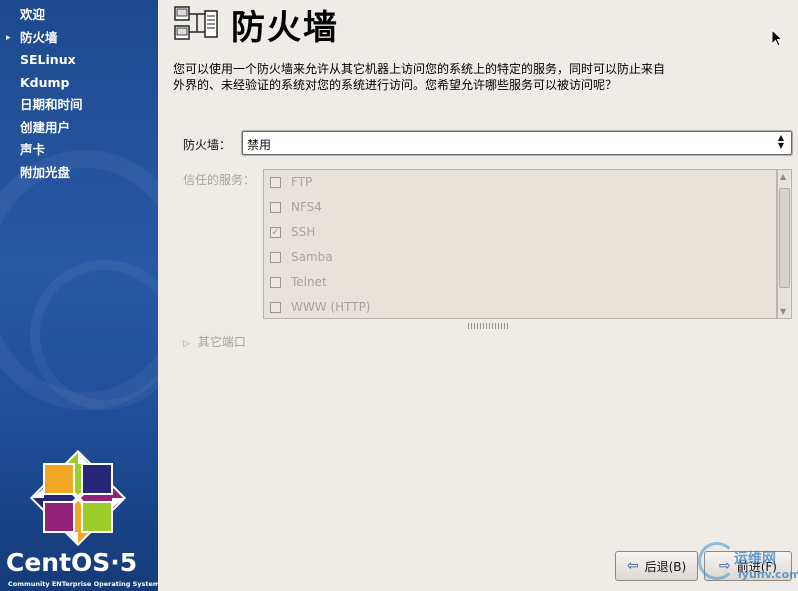  I want to click on other-ports-expander: ▷ 其它端口, so click(214, 341).